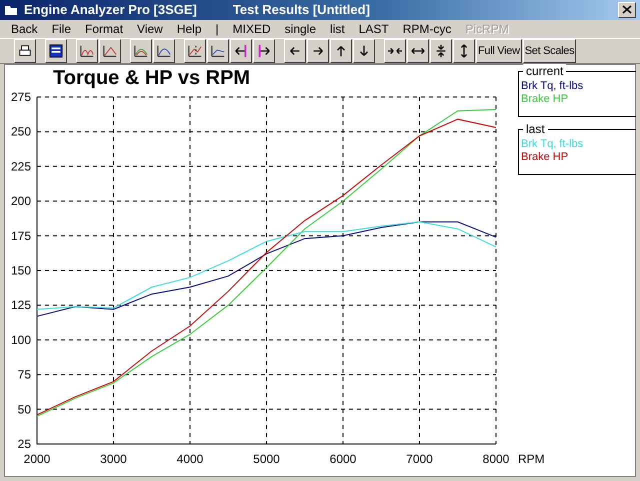 The image size is (640, 481). What do you see at coordinates (337, 29) in the screenshot?
I see `menu-item: list` at bounding box center [337, 29].